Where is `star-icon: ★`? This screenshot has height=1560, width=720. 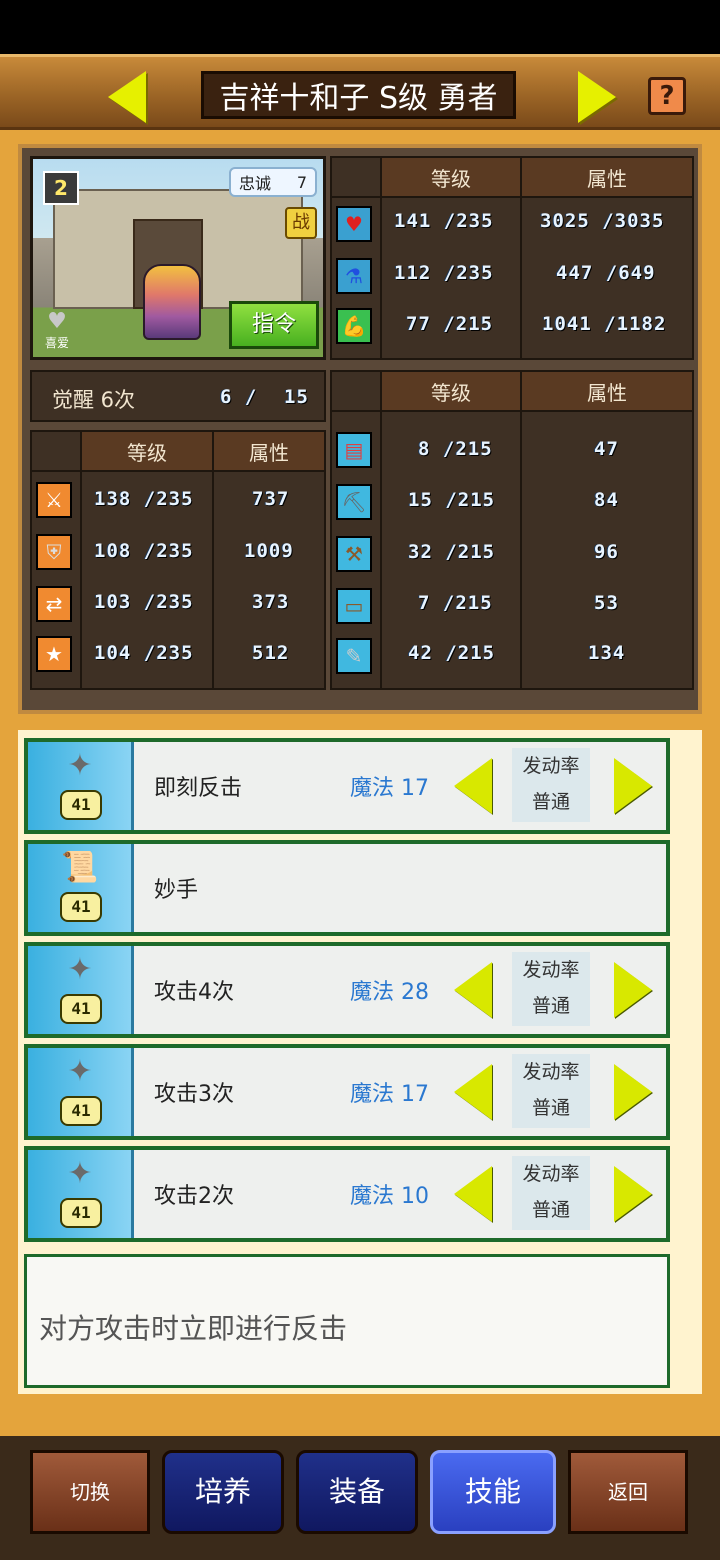
star-icon: ★ is located at coordinates (54, 654).